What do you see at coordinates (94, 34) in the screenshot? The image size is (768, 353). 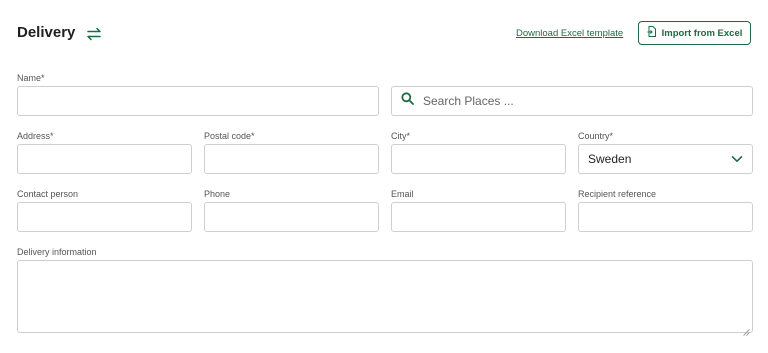 I see `swap-arrows-icon` at bounding box center [94, 34].